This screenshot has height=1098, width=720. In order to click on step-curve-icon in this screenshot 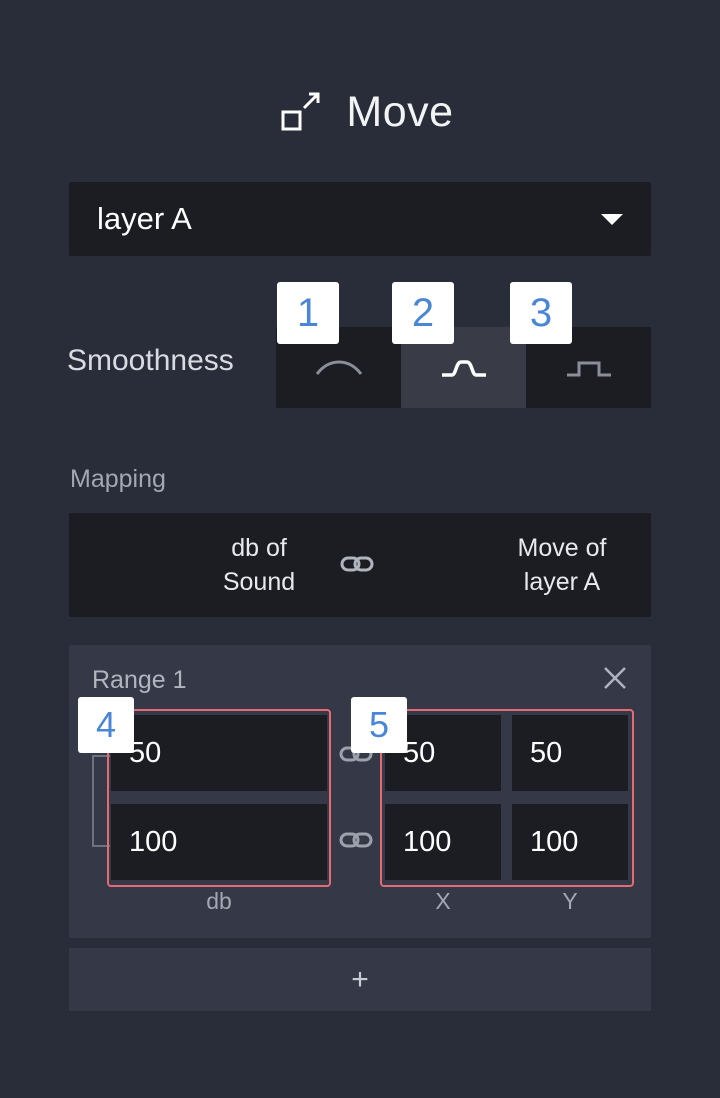, I will do `click(588, 368)`.